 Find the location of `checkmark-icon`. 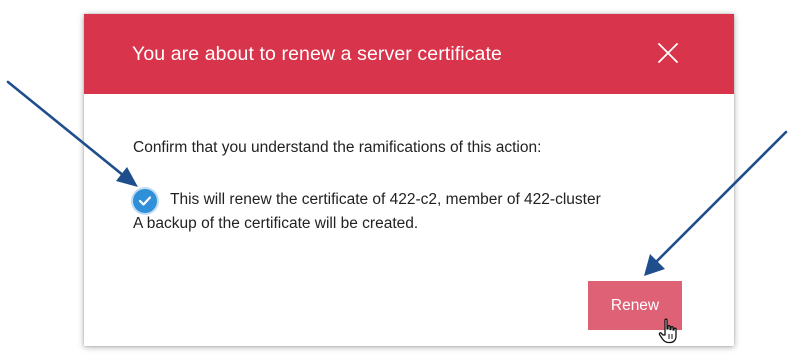

checkmark-icon is located at coordinates (145, 201).